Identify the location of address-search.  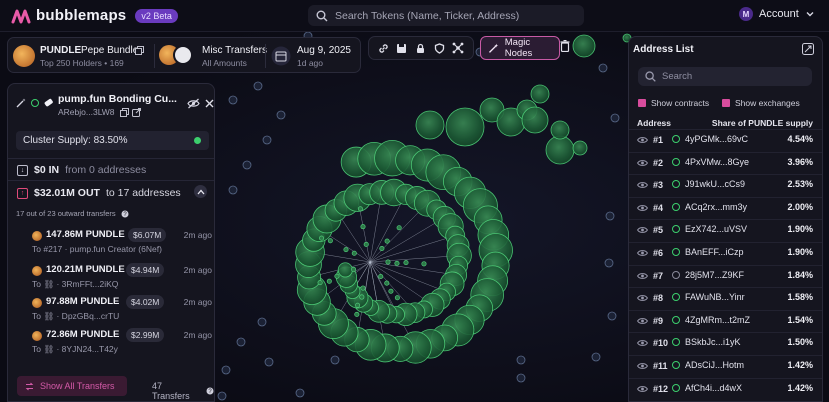
(725, 76).